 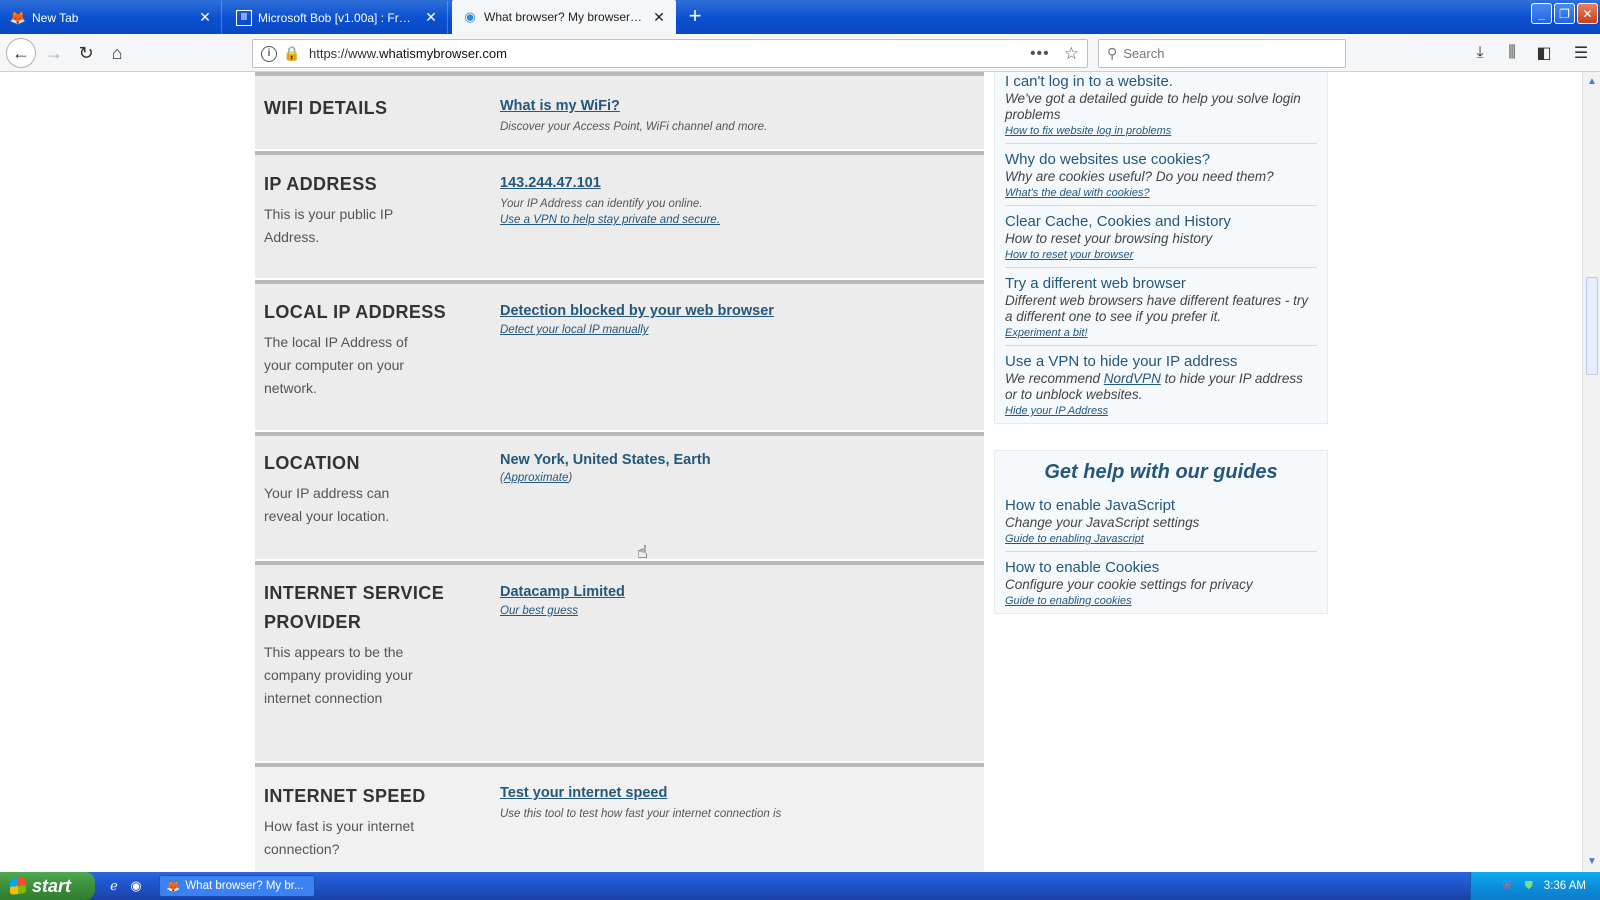 What do you see at coordinates (637, 330) in the screenshot?
I see `detect-local-ip-link: Detect your local IP manually` at bounding box center [637, 330].